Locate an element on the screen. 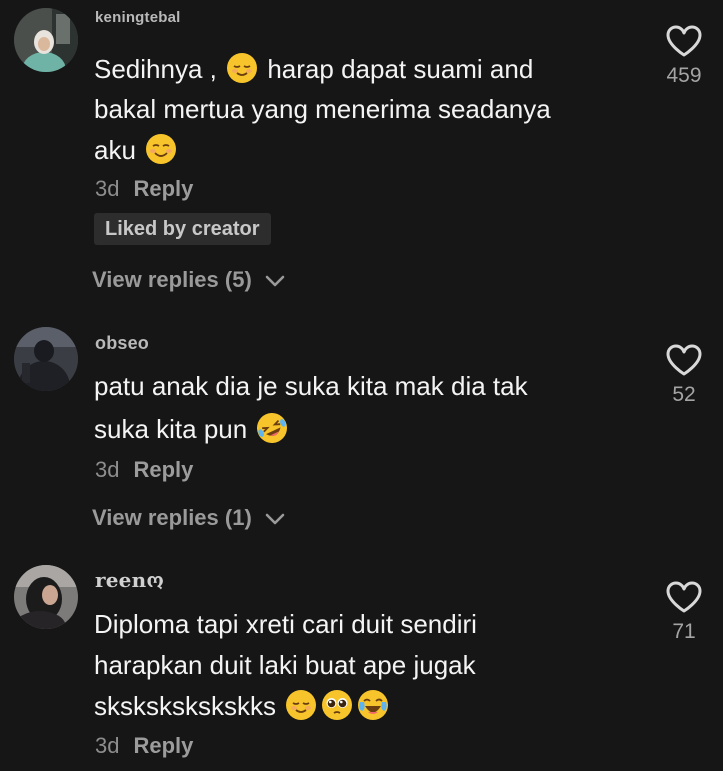 The height and width of the screenshot is (771, 723). like-count: 71 is located at coordinates (684, 631).